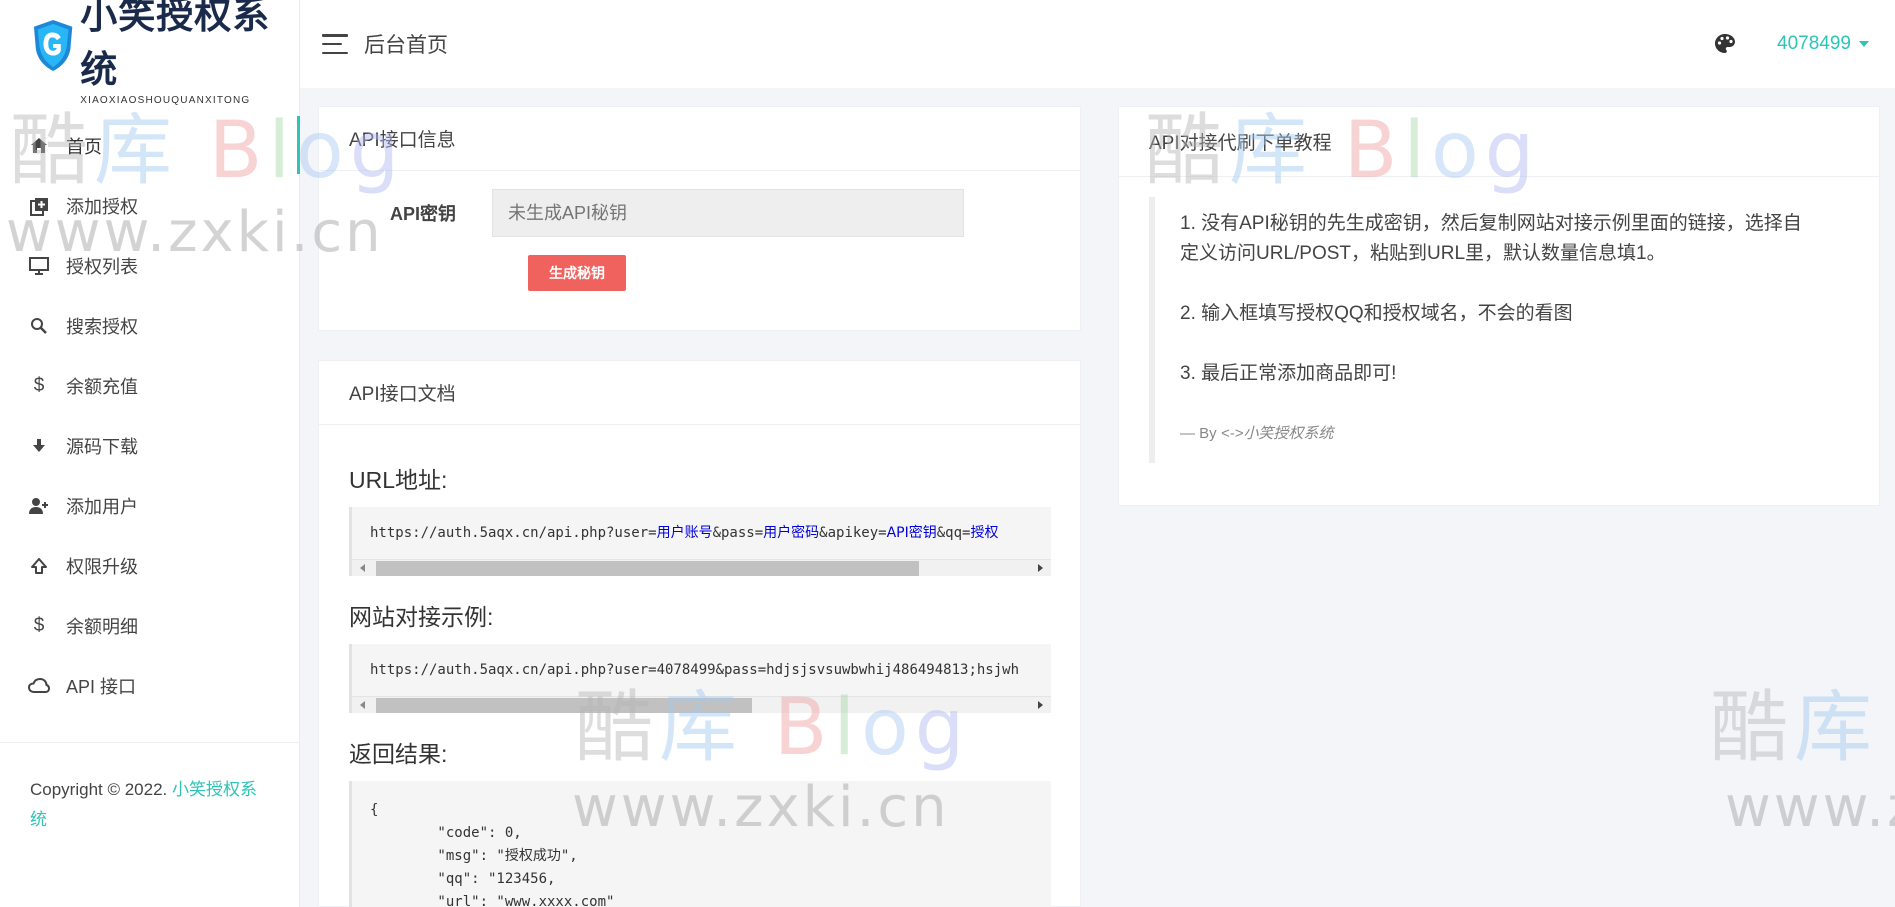 This screenshot has height=907, width=1895. I want to click on add-user-icon, so click(39, 506).